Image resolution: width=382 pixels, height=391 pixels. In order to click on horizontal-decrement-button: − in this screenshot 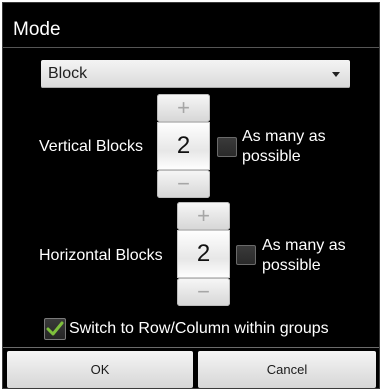, I will do `click(203, 292)`.